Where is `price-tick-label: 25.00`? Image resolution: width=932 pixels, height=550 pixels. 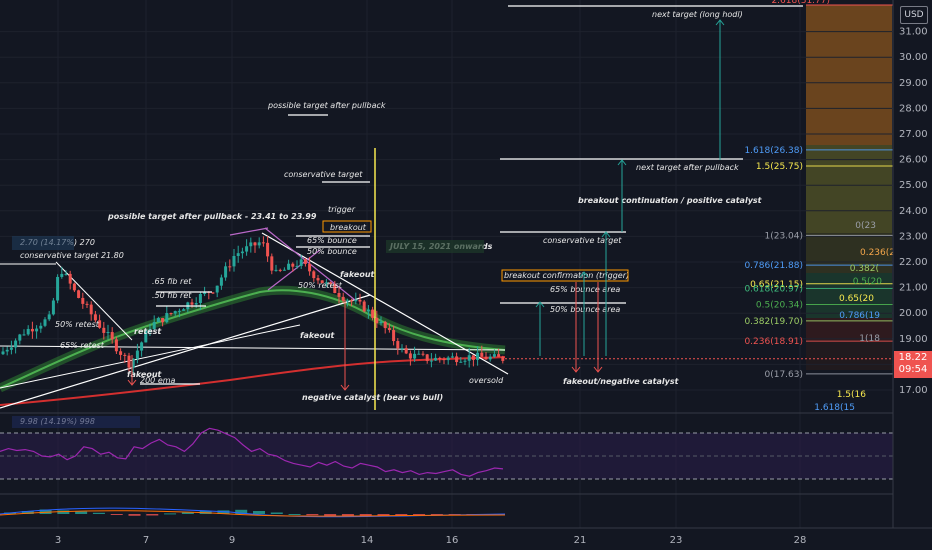
price-tick-label: 25.00 is located at coordinates (913, 185).